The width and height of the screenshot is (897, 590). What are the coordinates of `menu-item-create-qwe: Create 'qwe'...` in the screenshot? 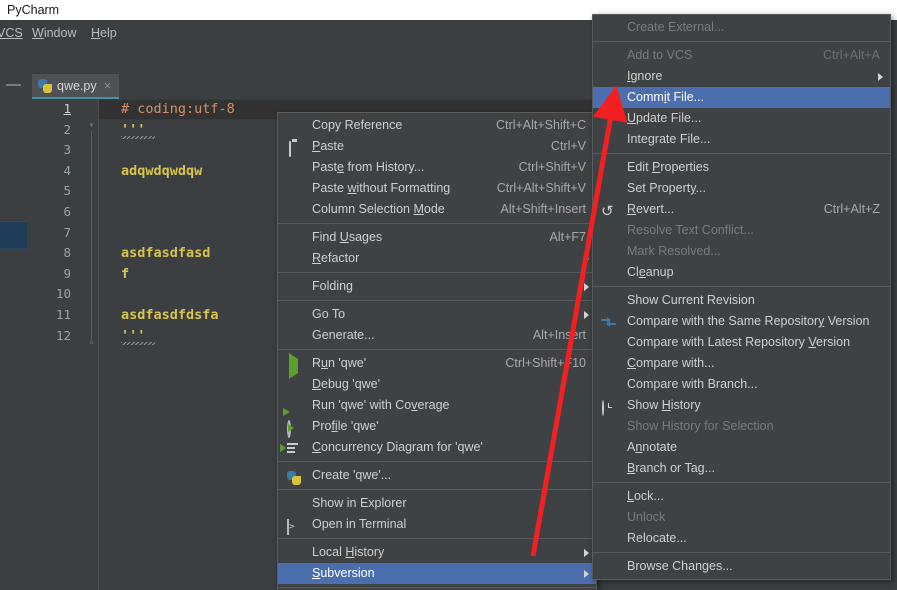 It's located at (437, 475).